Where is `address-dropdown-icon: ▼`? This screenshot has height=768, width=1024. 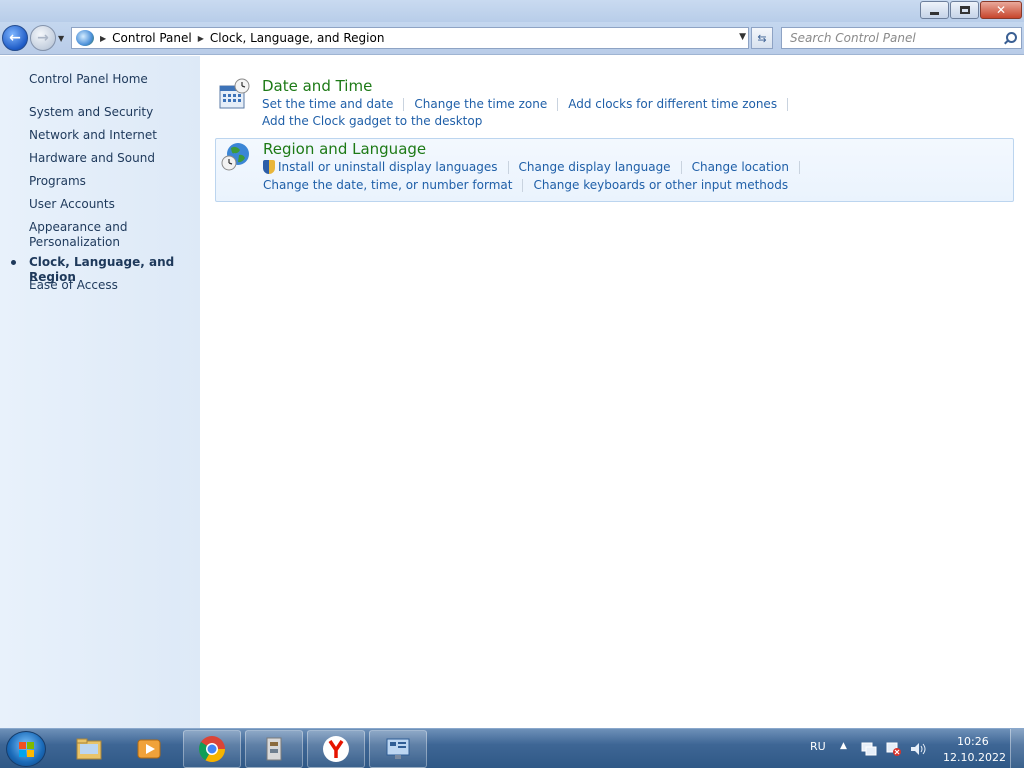 address-dropdown-icon: ▼ is located at coordinates (742, 37).